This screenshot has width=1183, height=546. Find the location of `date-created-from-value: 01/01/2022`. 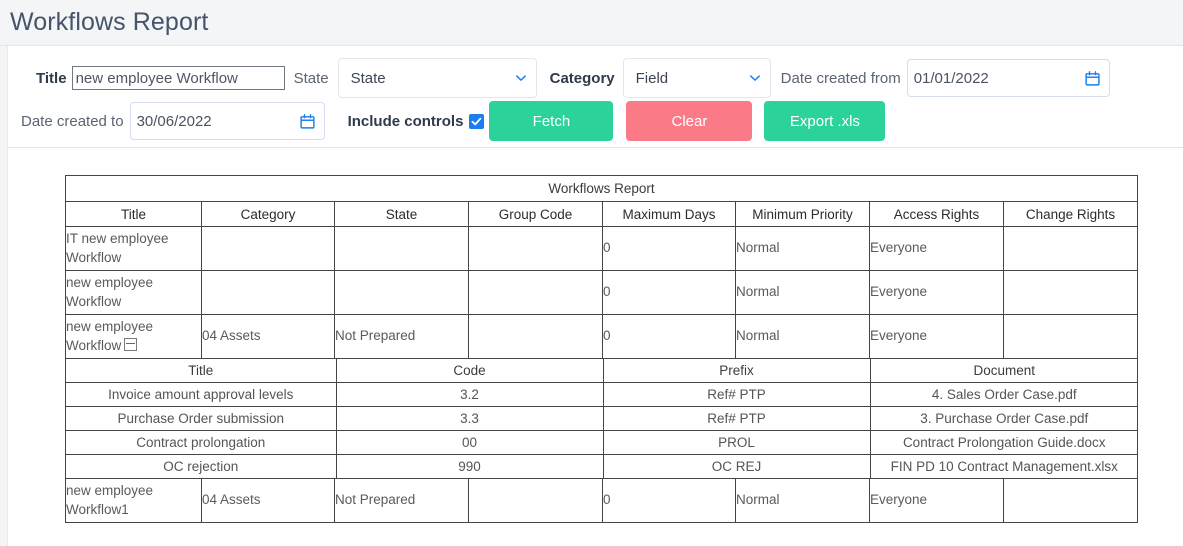

date-created-from-value: 01/01/2022 is located at coordinates (951, 78).